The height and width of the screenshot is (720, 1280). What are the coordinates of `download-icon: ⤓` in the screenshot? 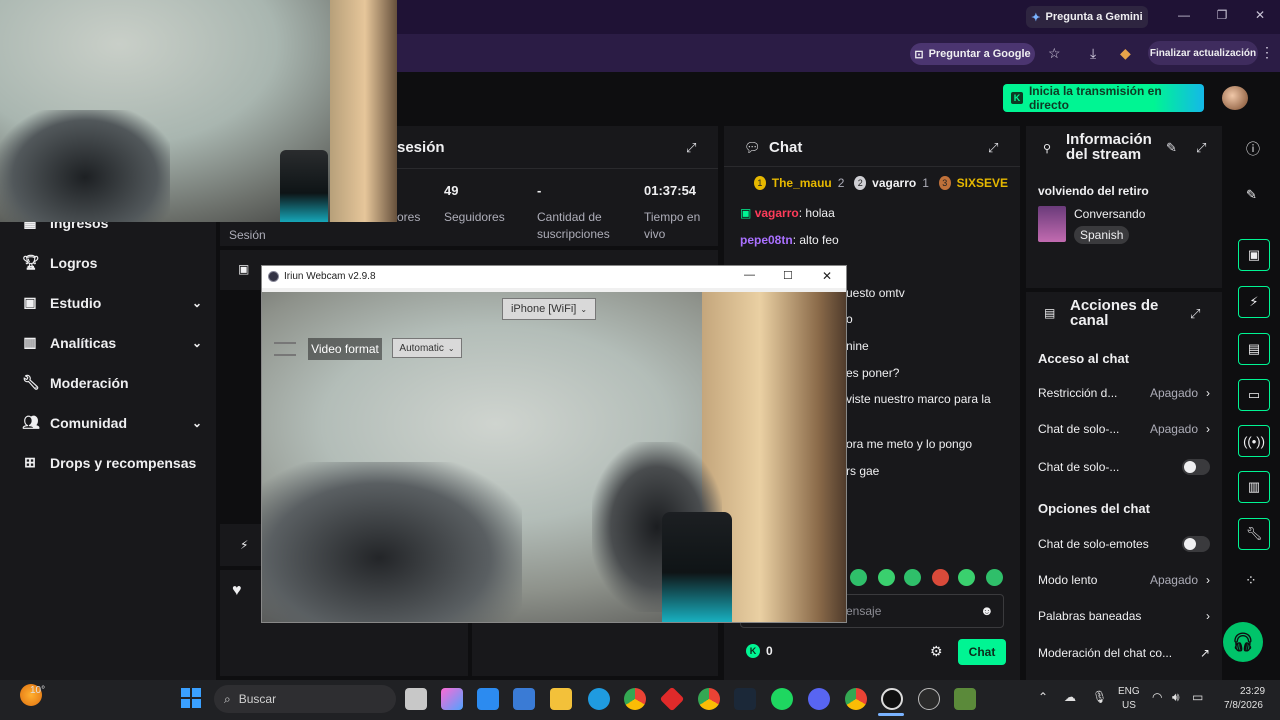 It's located at (1093, 53).